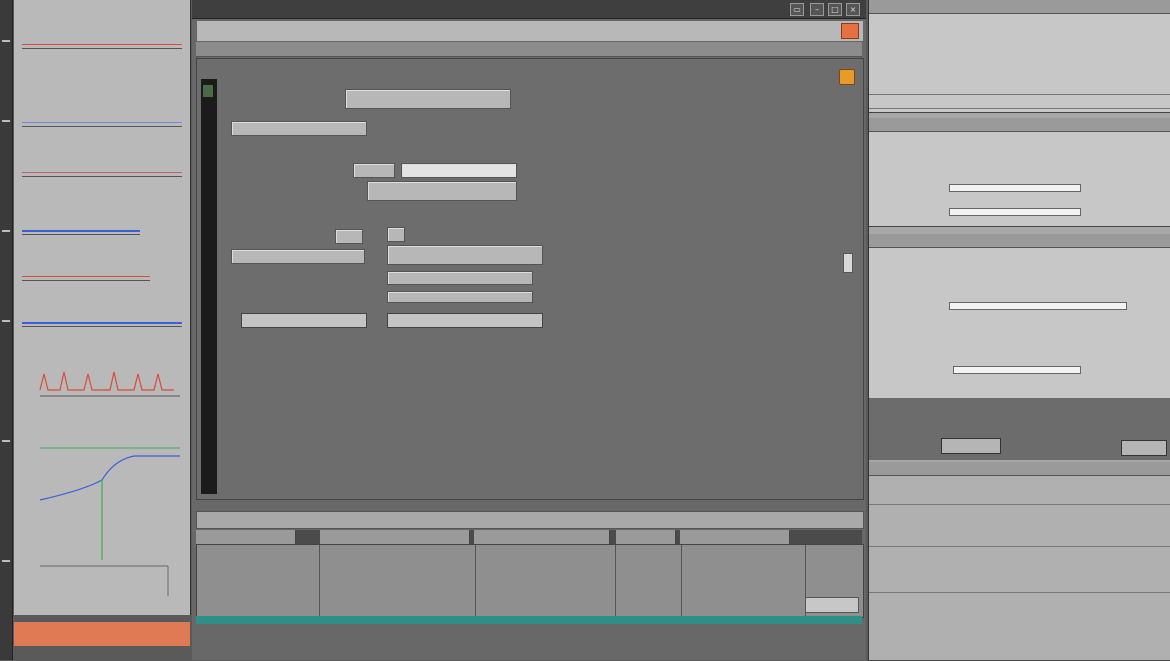  Describe the element at coordinates (1019, 429) in the screenshot. I see `control-block` at that location.